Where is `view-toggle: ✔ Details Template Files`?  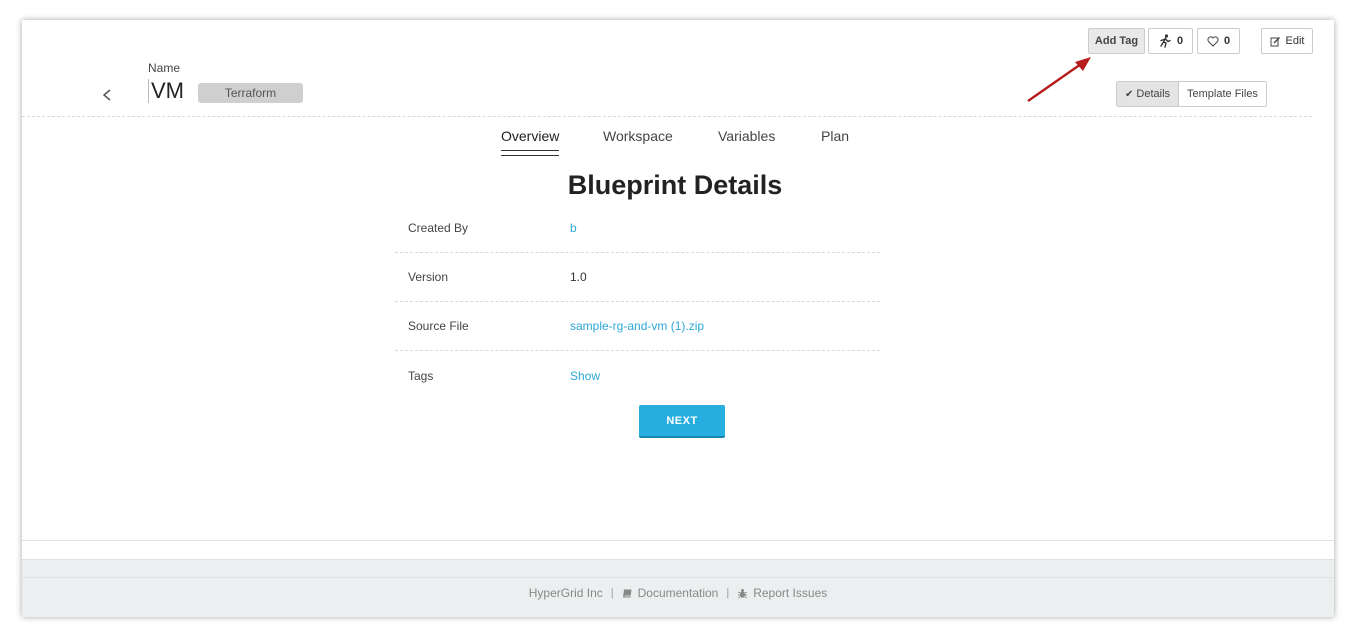
view-toggle: ✔ Details Template Files is located at coordinates (1191, 94).